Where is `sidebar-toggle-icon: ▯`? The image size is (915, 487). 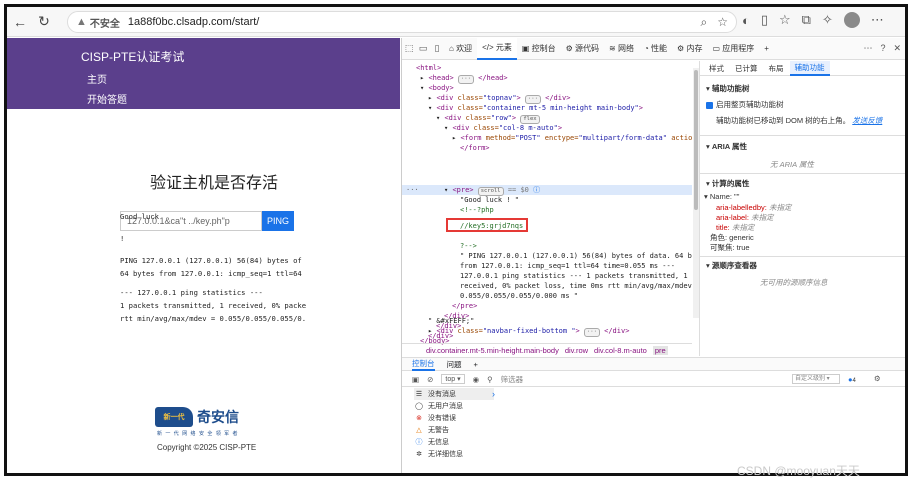 sidebar-toggle-icon: ▯ is located at coordinates (437, 48).